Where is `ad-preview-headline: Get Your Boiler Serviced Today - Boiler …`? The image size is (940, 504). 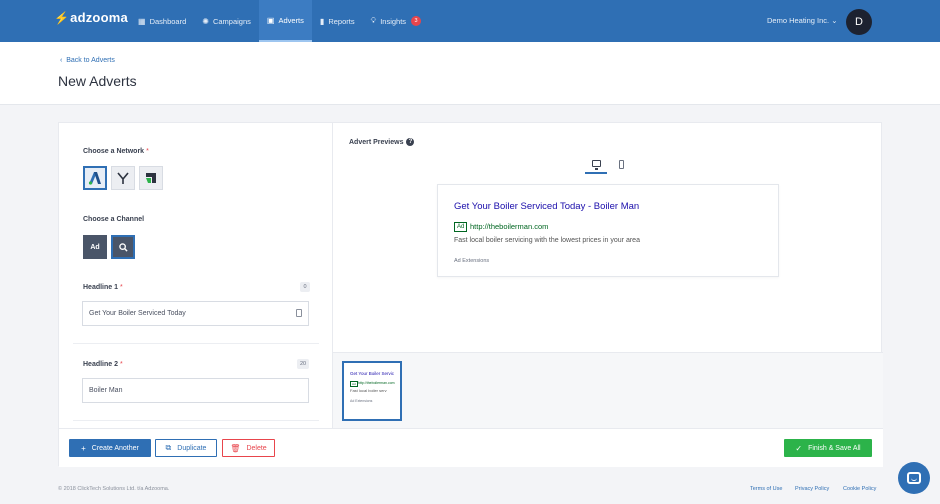
ad-preview-headline: Get Your Boiler Serviced Today - Boiler … is located at coordinates (547, 206).